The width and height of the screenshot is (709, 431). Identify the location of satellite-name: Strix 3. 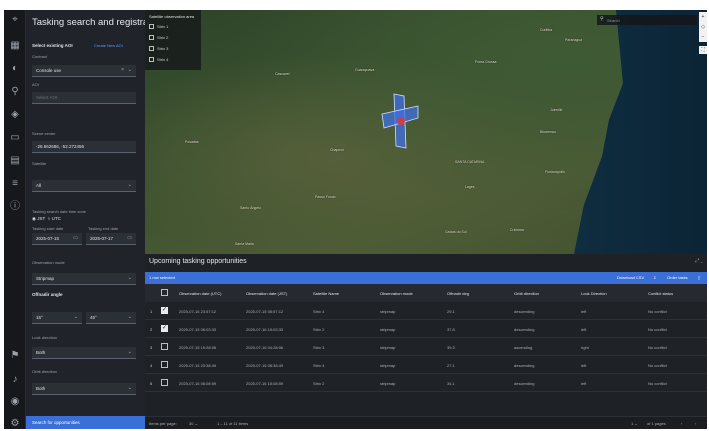
(163, 48).